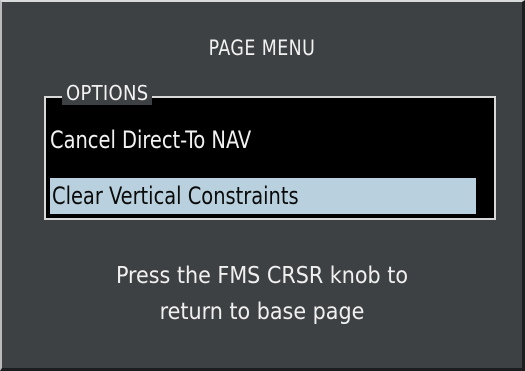 The height and width of the screenshot is (371, 525). Describe the element at coordinates (262, 48) in the screenshot. I see `page-title: PAGE MENU` at that location.